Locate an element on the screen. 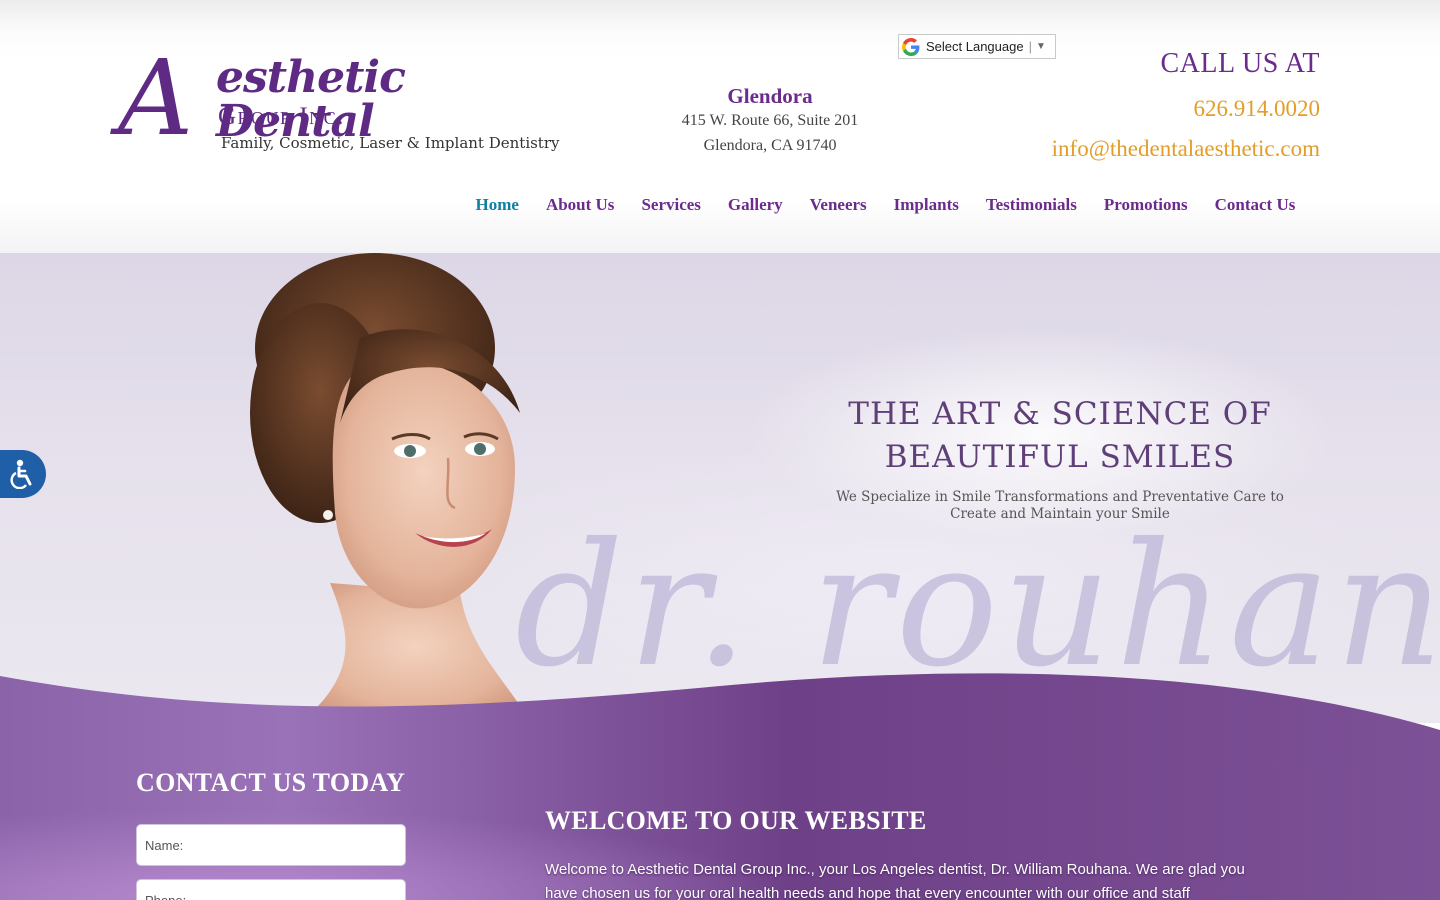 The width and height of the screenshot is (1440, 900). hero-subline-2: Create and Maintain your Smile is located at coordinates (1060, 514).